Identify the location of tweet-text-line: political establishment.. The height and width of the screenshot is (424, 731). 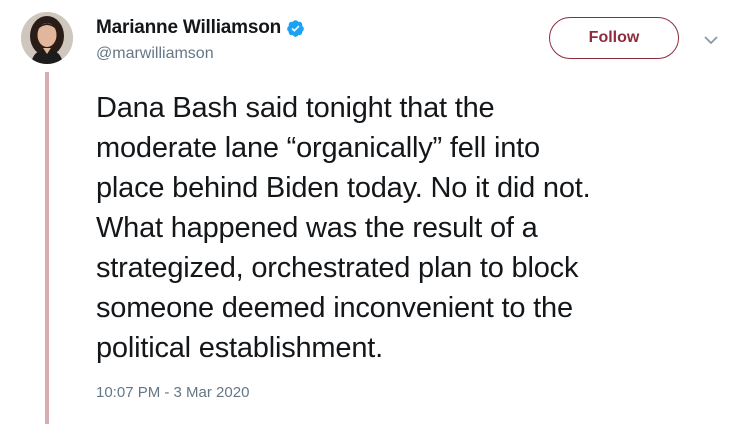
(239, 348).